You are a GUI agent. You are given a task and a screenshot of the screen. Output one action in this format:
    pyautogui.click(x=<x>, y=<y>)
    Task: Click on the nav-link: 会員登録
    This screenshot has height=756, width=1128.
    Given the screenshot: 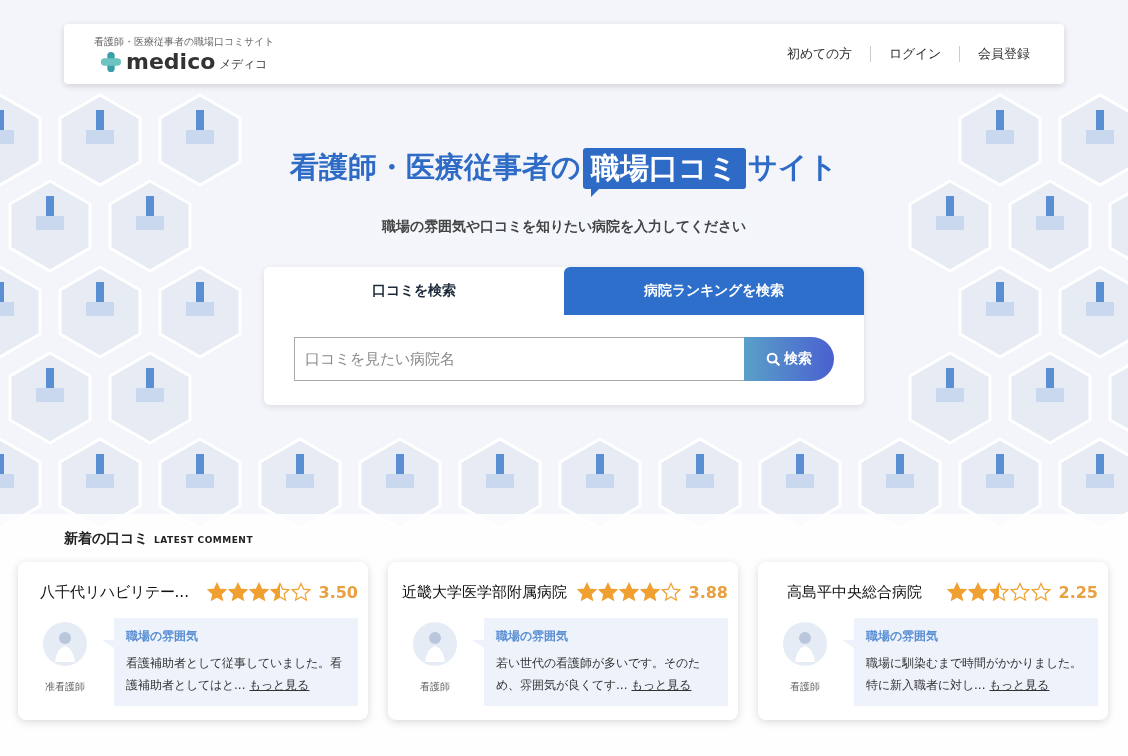 What is the action you would take?
    pyautogui.click(x=1004, y=54)
    